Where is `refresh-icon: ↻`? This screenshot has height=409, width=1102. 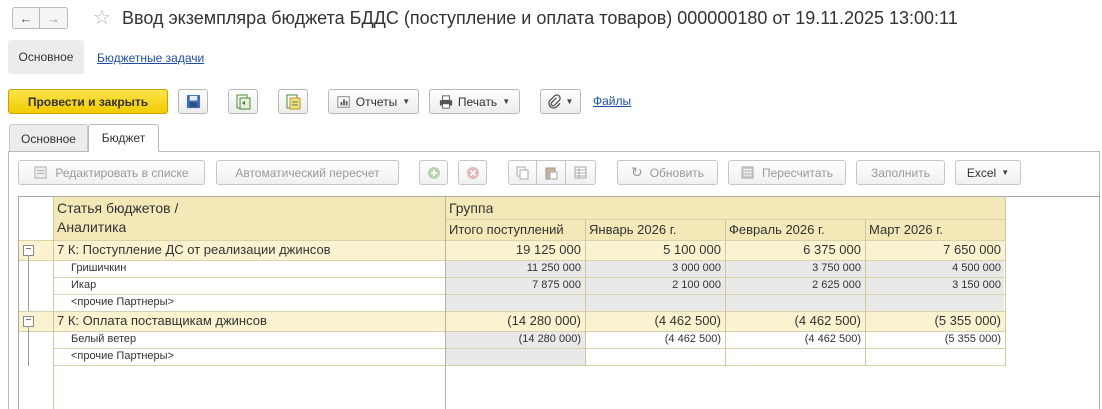
refresh-icon: ↻ is located at coordinates (636, 172).